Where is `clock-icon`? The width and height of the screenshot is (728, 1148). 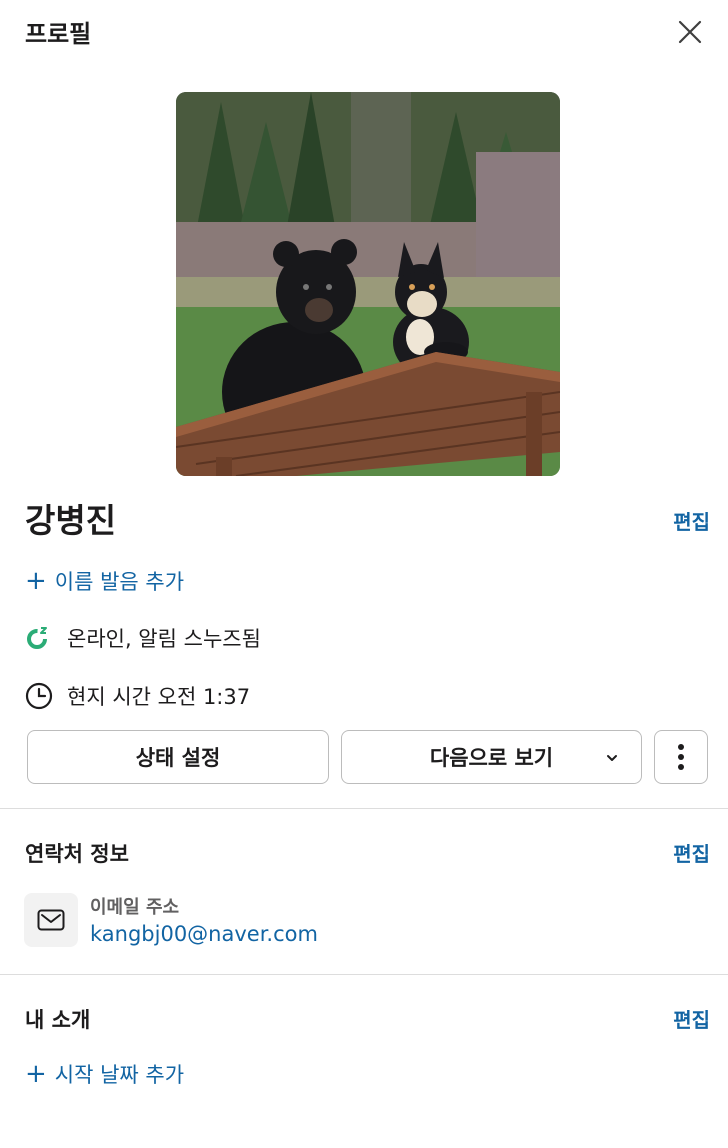 clock-icon is located at coordinates (39, 696).